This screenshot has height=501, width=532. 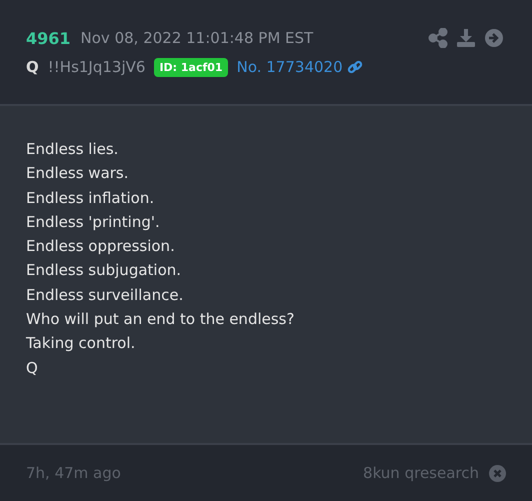 I want to click on close-icon, so click(x=497, y=473).